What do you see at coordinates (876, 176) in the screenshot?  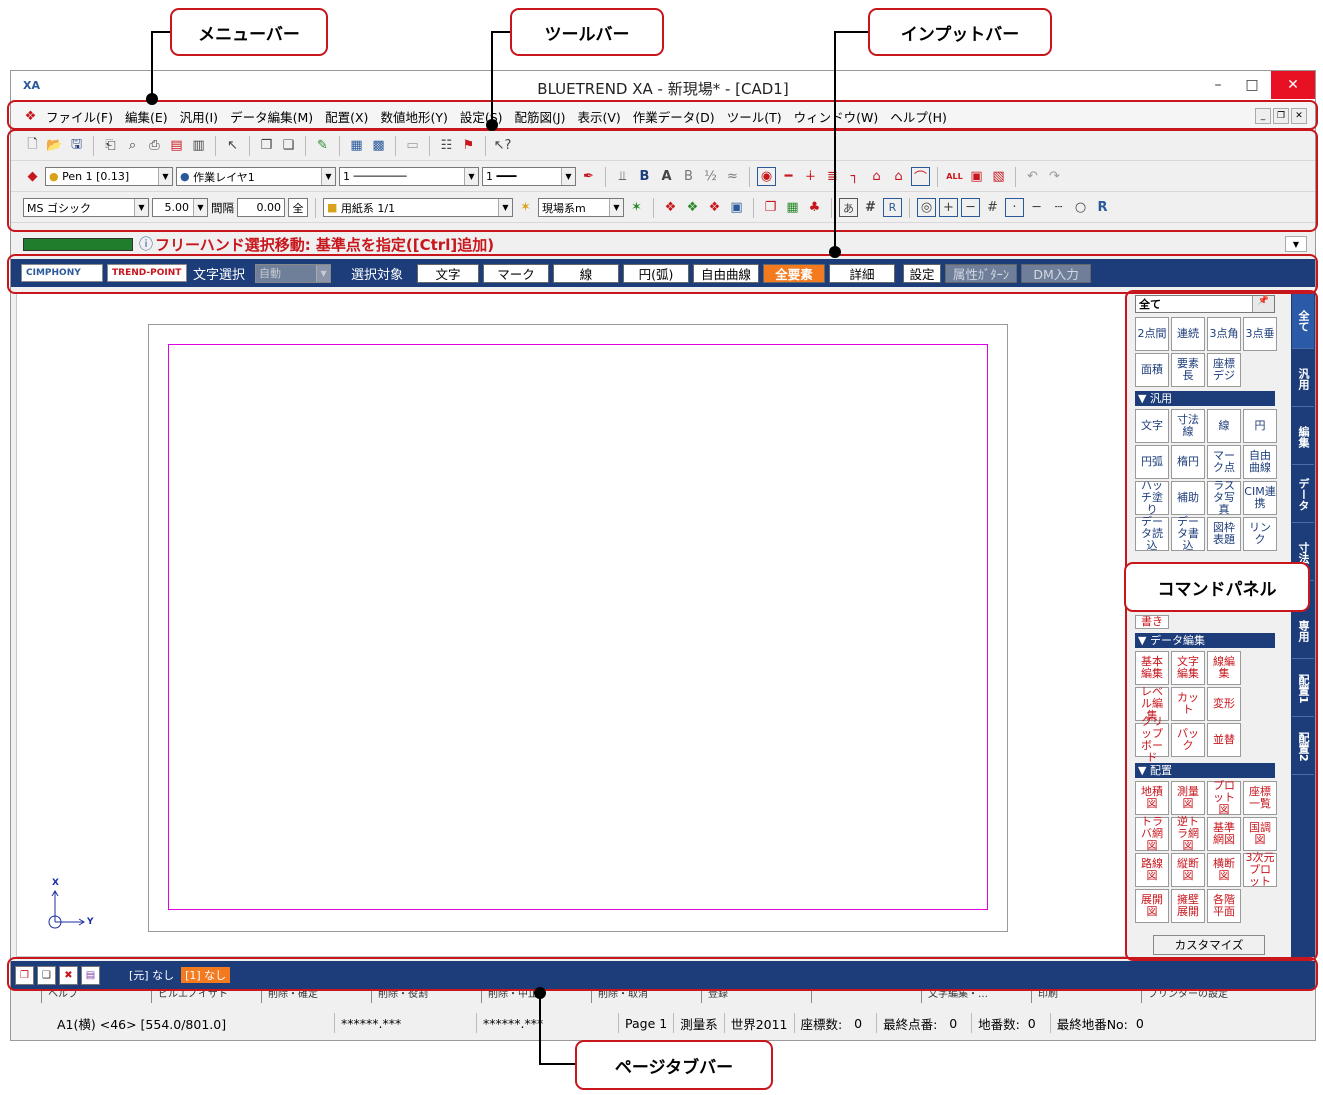 I see `house-icon: ⌂` at bounding box center [876, 176].